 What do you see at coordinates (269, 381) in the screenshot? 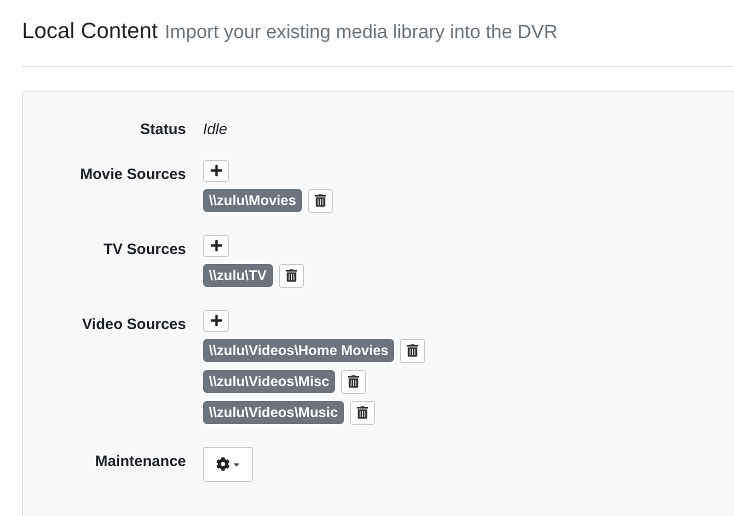
I see `path-tag: \\zulu\Videos\Misc` at bounding box center [269, 381].